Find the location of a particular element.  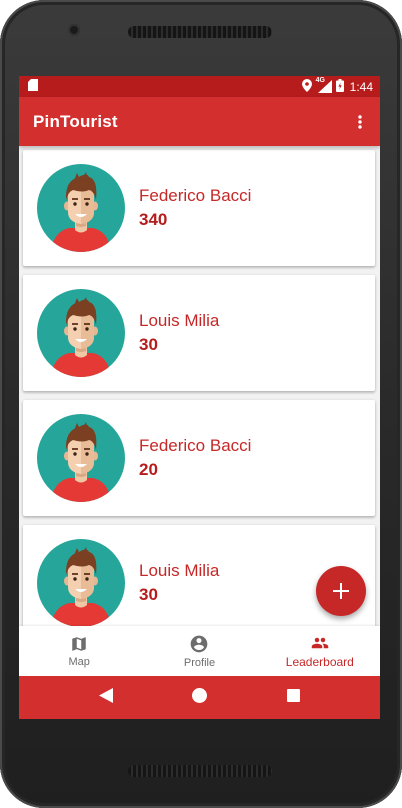

network-type: 4G is located at coordinates (320, 80).